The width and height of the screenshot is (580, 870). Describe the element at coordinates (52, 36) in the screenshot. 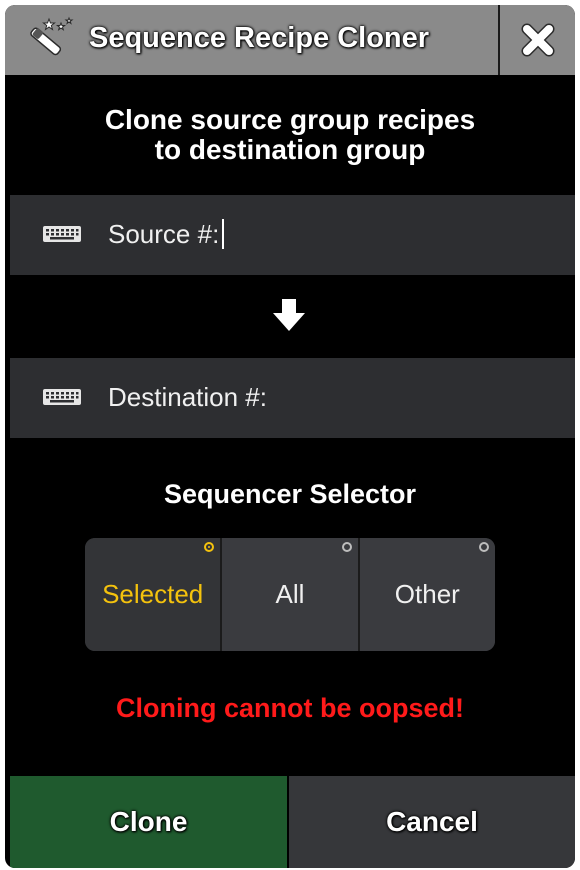

I see `magic-wand-icon` at that location.